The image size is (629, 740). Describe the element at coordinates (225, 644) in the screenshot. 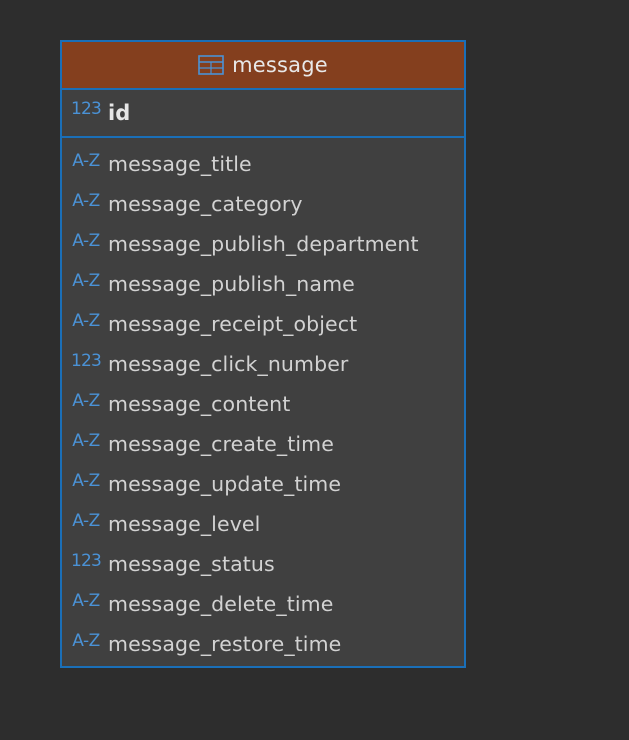

I see `attribute-name: message_restore_time` at that location.